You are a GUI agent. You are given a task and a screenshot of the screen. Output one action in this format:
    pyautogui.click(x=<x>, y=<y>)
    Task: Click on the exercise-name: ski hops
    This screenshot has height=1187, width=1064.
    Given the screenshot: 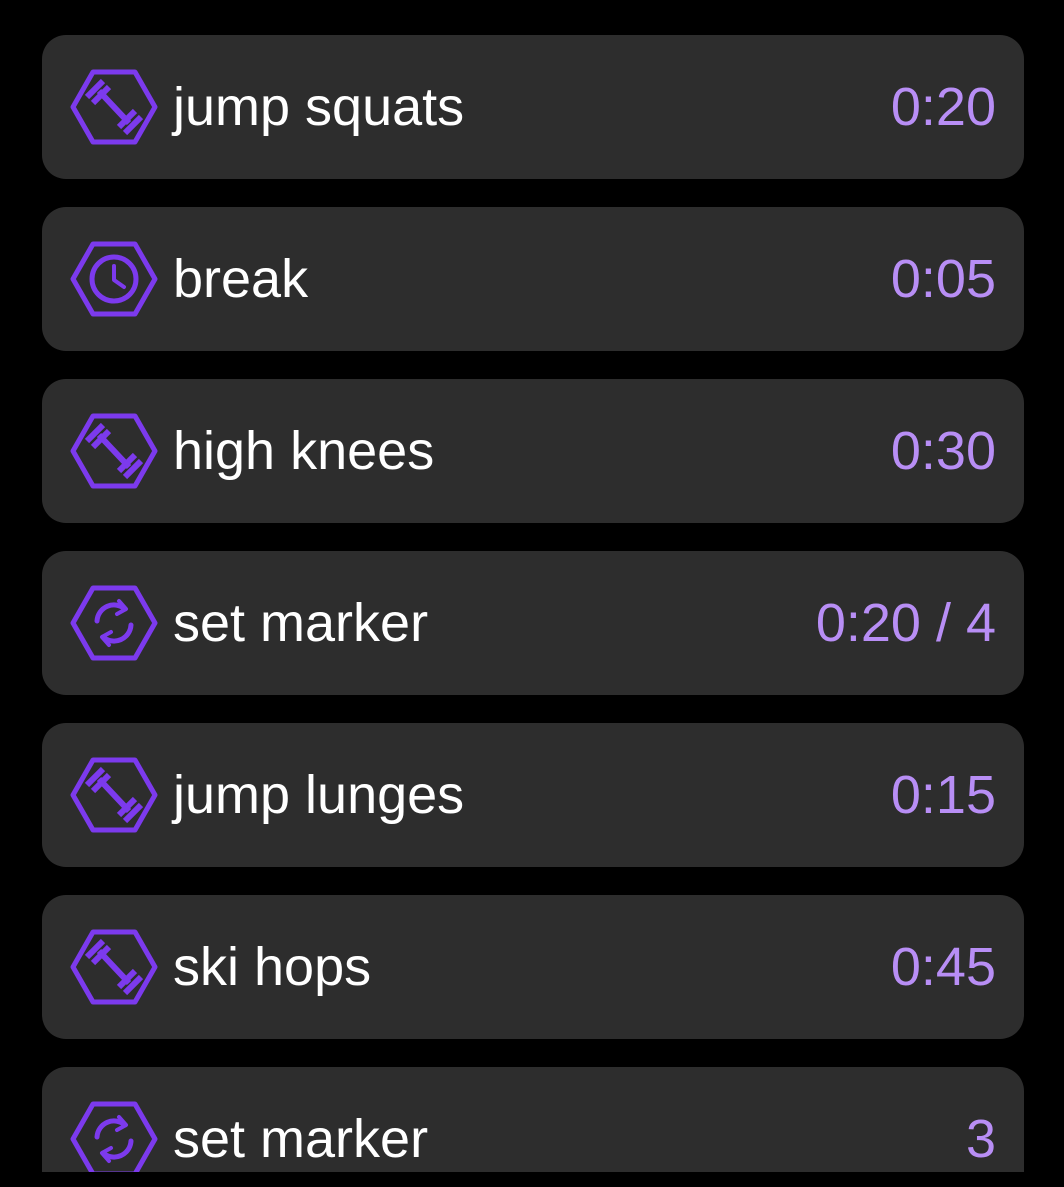 What is the action you would take?
    pyautogui.click(x=272, y=967)
    